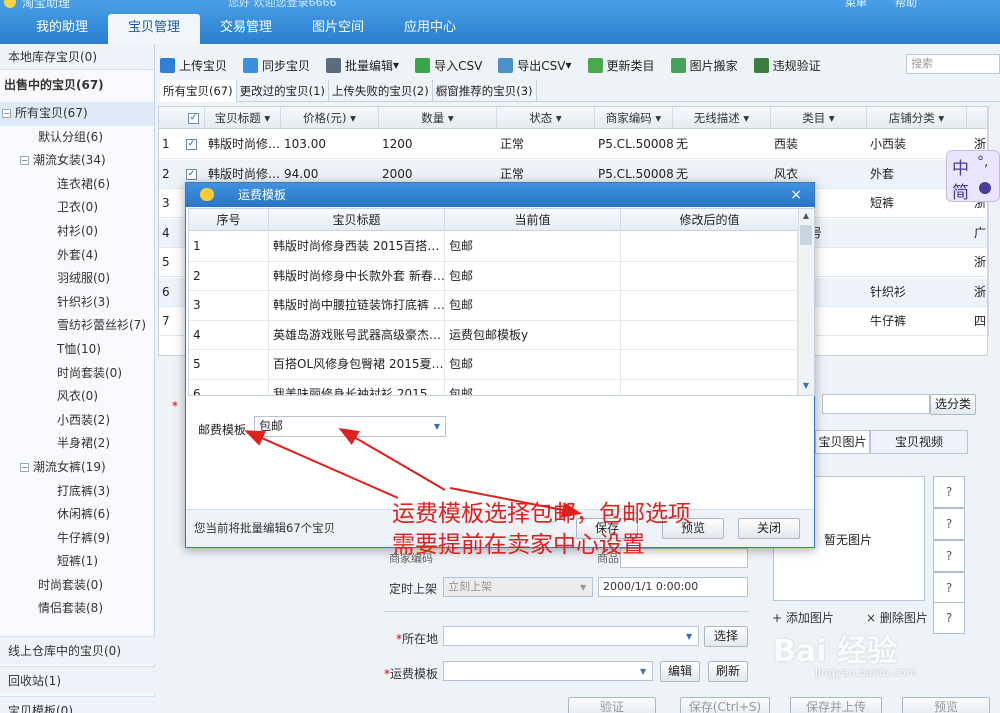 The height and width of the screenshot is (713, 1000). I want to click on arrow-to-label, so click(321, 464).